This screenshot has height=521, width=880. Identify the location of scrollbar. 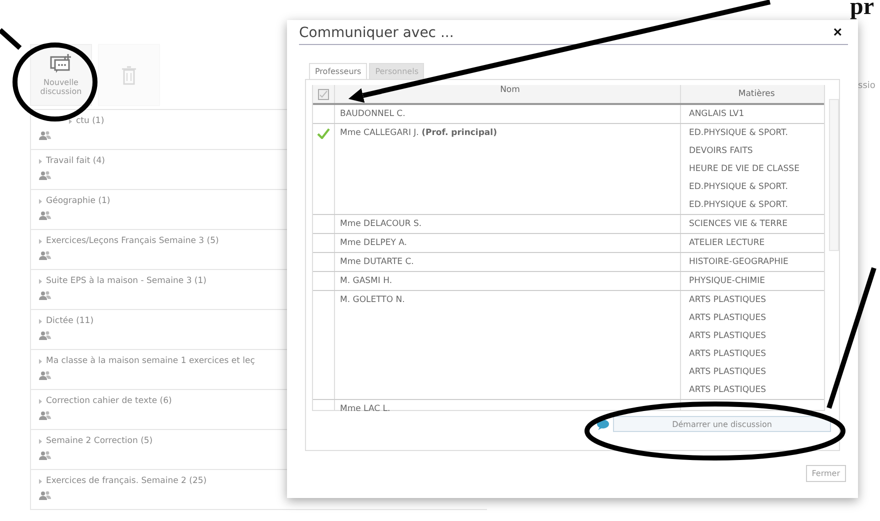
(834, 175).